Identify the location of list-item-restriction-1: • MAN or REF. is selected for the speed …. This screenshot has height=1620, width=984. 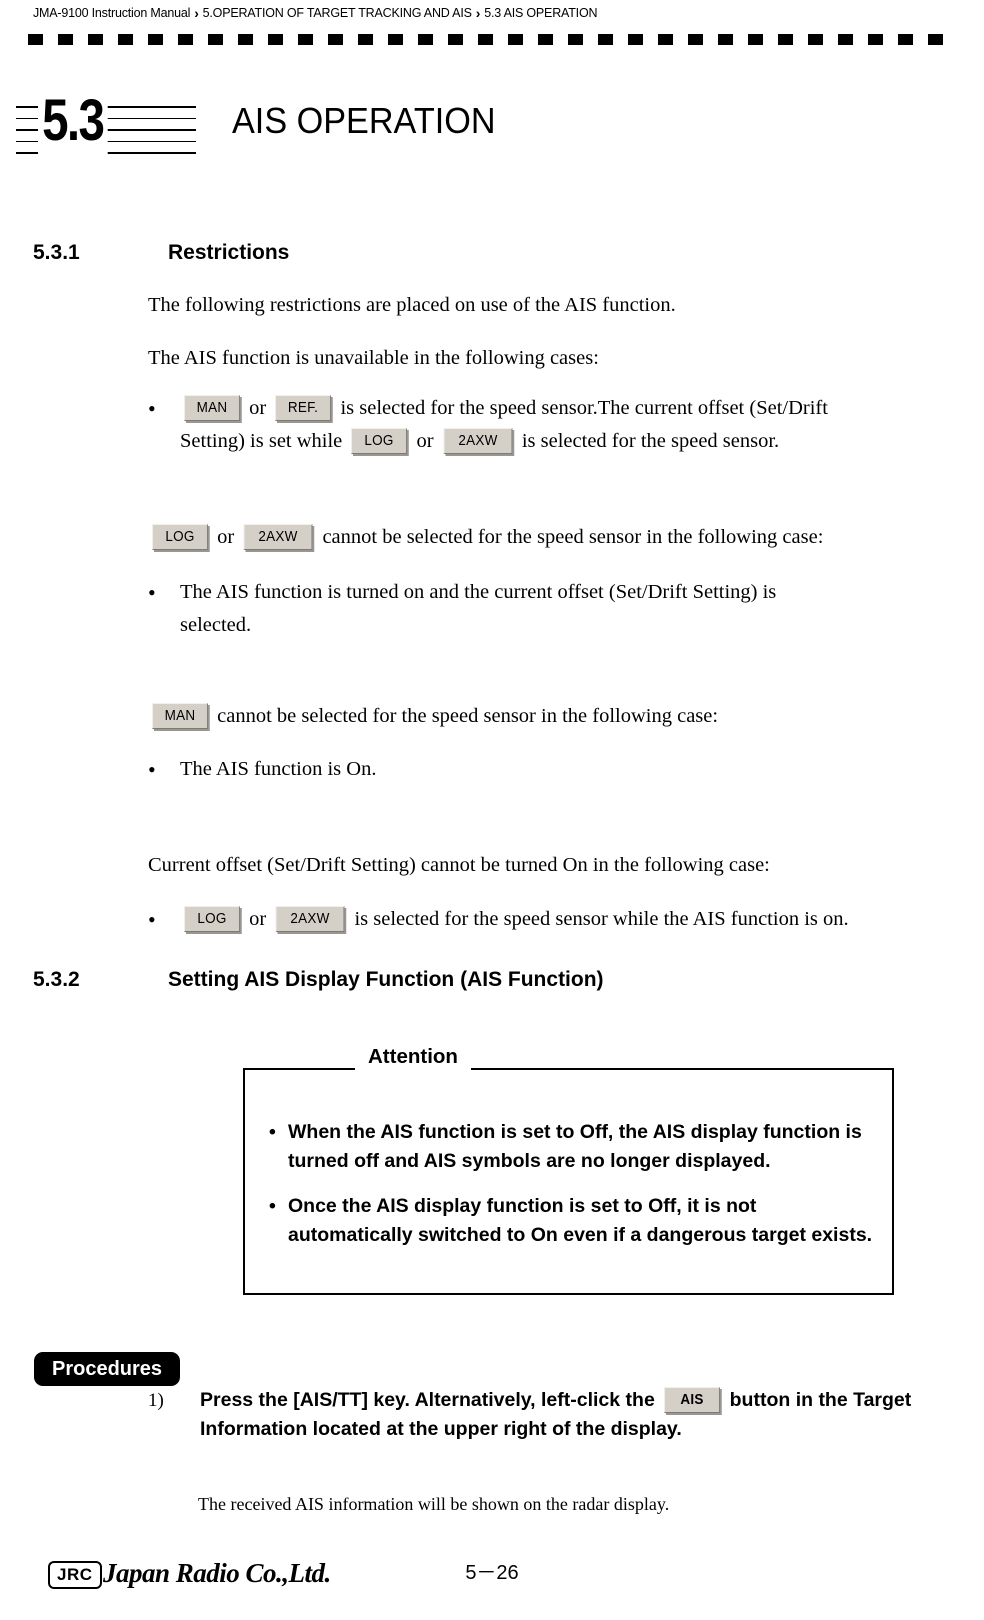
(553, 425).